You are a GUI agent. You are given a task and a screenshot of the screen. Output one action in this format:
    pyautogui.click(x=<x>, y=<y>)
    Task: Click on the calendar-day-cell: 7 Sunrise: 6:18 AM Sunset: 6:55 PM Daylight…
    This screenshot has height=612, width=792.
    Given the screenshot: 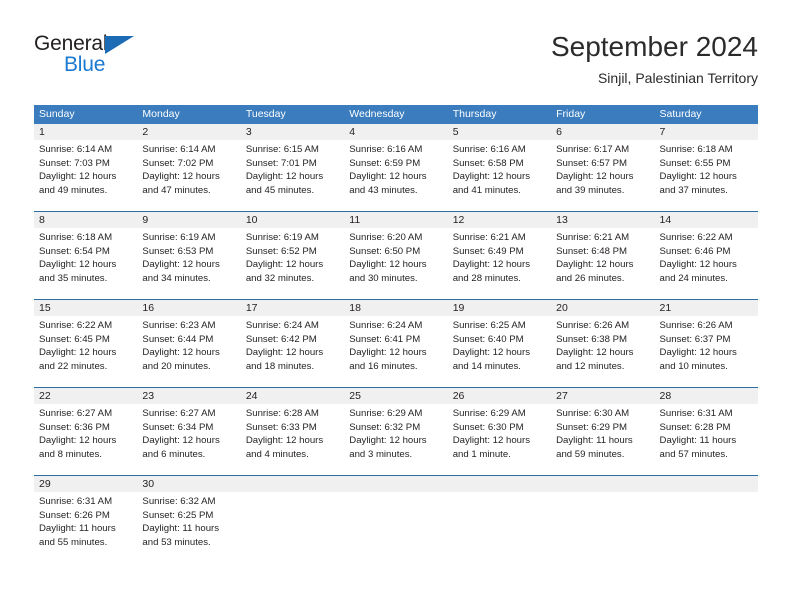 What is the action you would take?
    pyautogui.click(x=706, y=167)
    